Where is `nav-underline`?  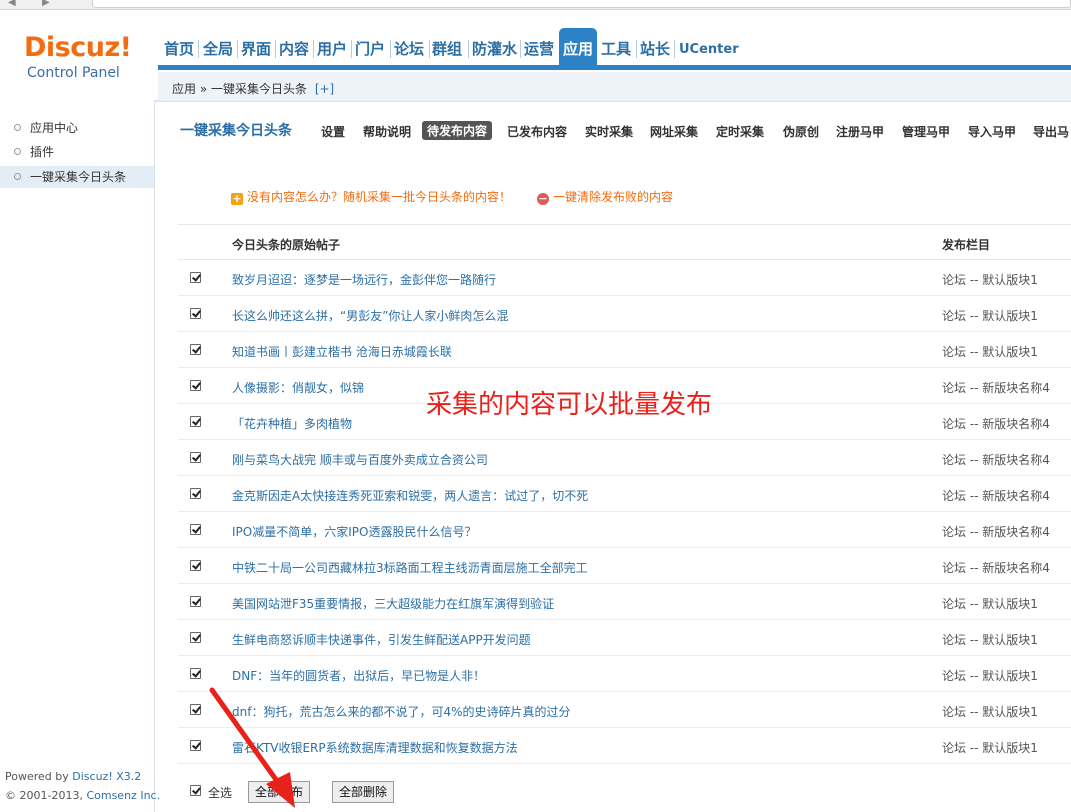 nav-underline is located at coordinates (614, 67).